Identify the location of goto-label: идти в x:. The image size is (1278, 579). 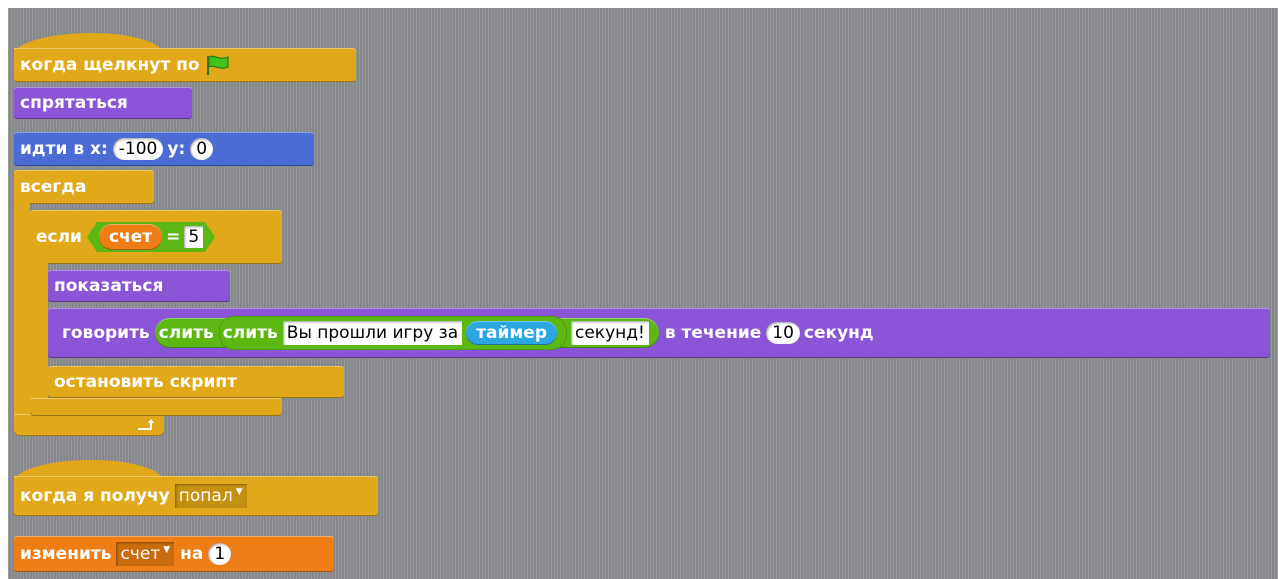
(64, 149).